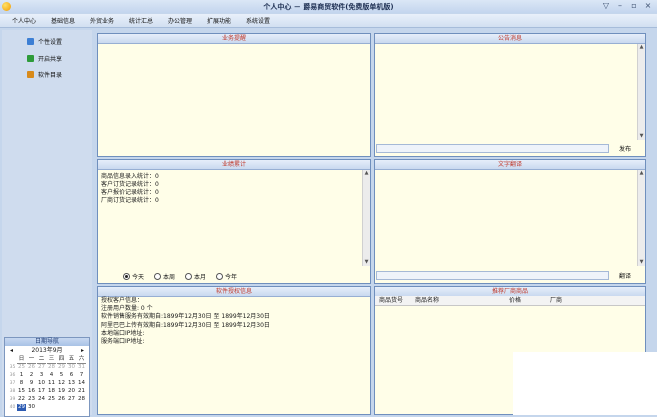 Image resolution: width=657 pixels, height=417 pixels. I want to click on calendar-day: 14, so click(81, 383).